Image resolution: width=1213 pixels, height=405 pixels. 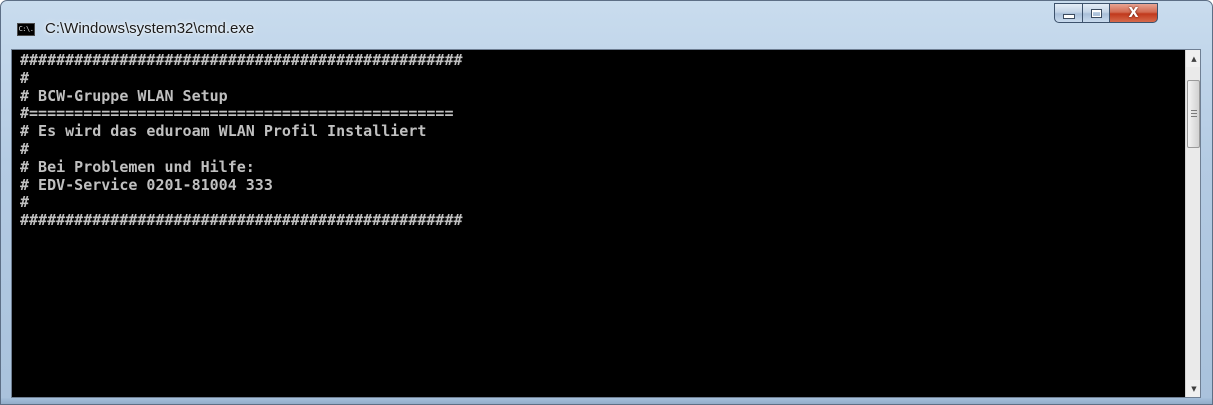 What do you see at coordinates (1192, 223) in the screenshot?
I see `vertical-scrollbar: ▲ ▼` at bounding box center [1192, 223].